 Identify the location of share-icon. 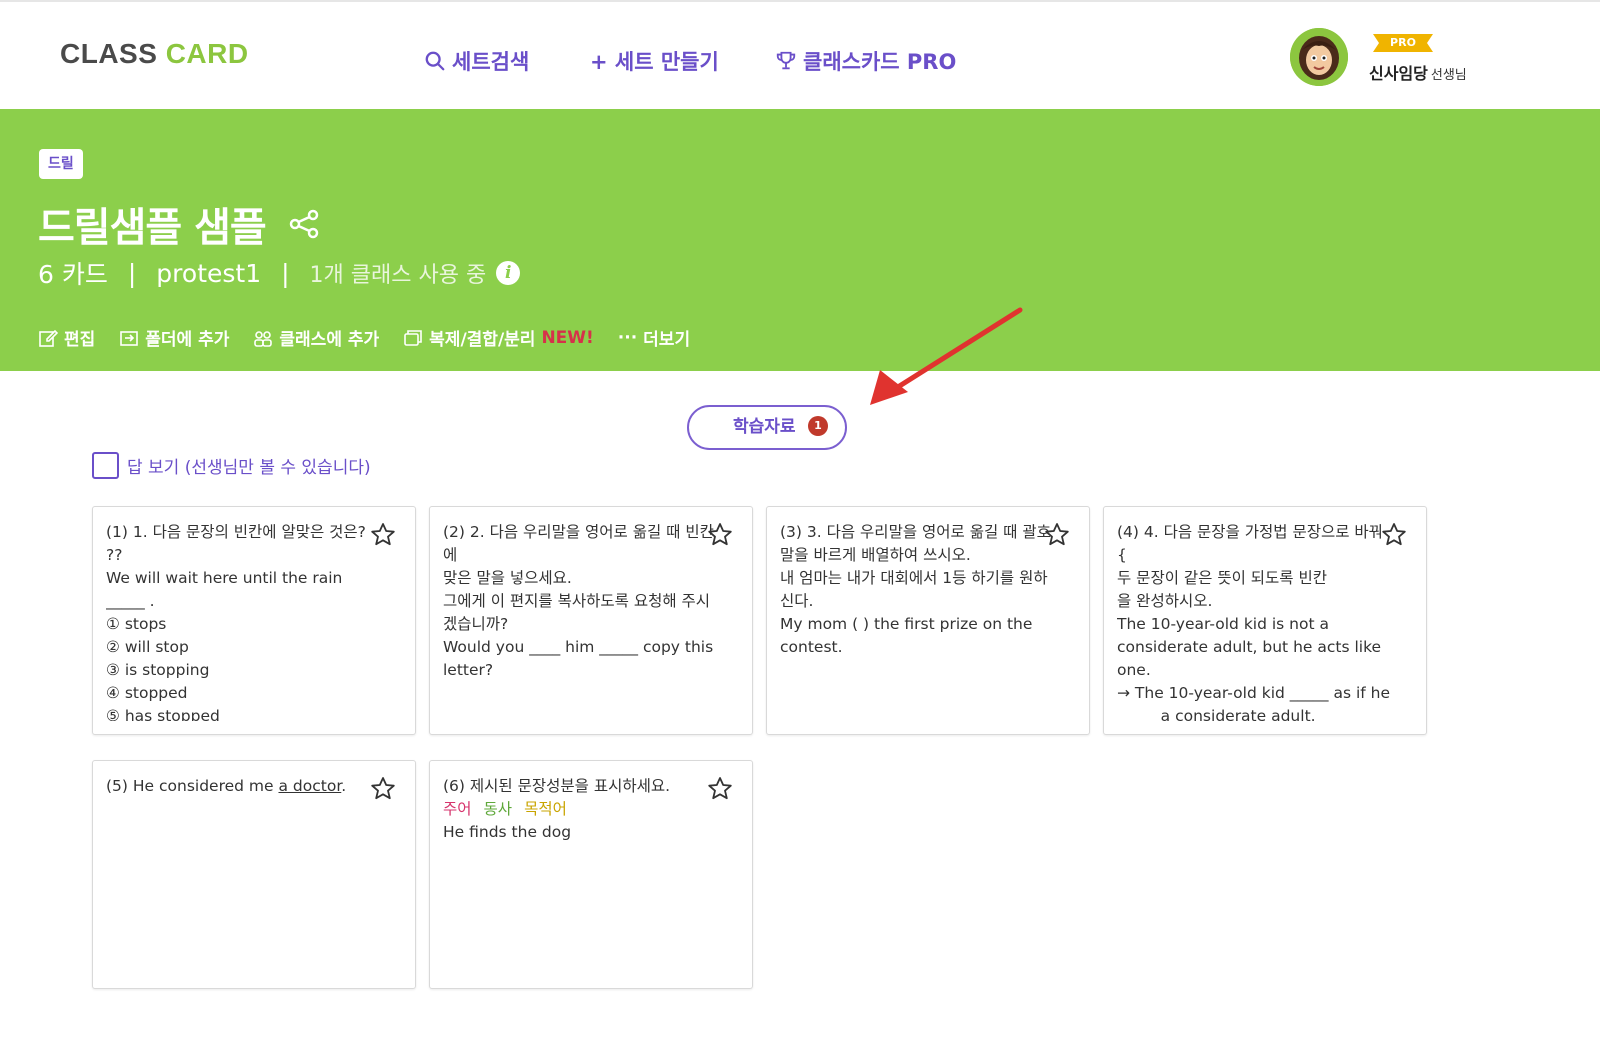
(304, 224).